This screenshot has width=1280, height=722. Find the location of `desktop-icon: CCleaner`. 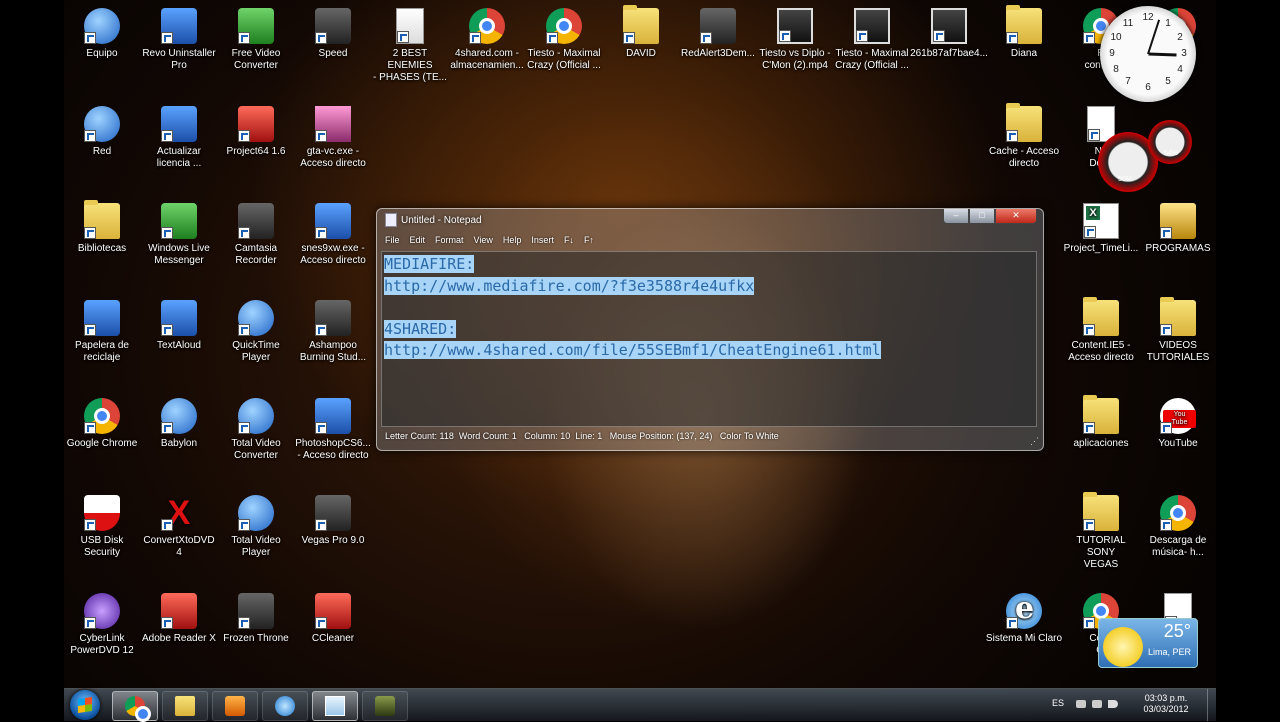

desktop-icon: CCleaner is located at coordinates (333, 619).